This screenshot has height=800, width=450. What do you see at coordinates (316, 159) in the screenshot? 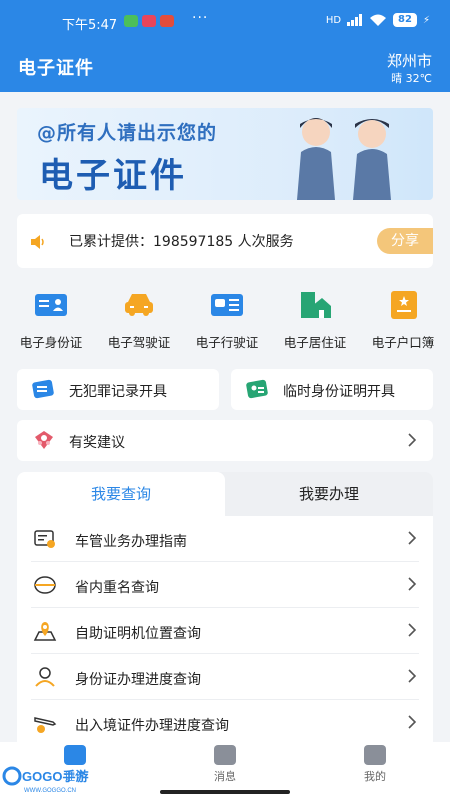
I see `police-officer-illustration` at bounding box center [316, 159].